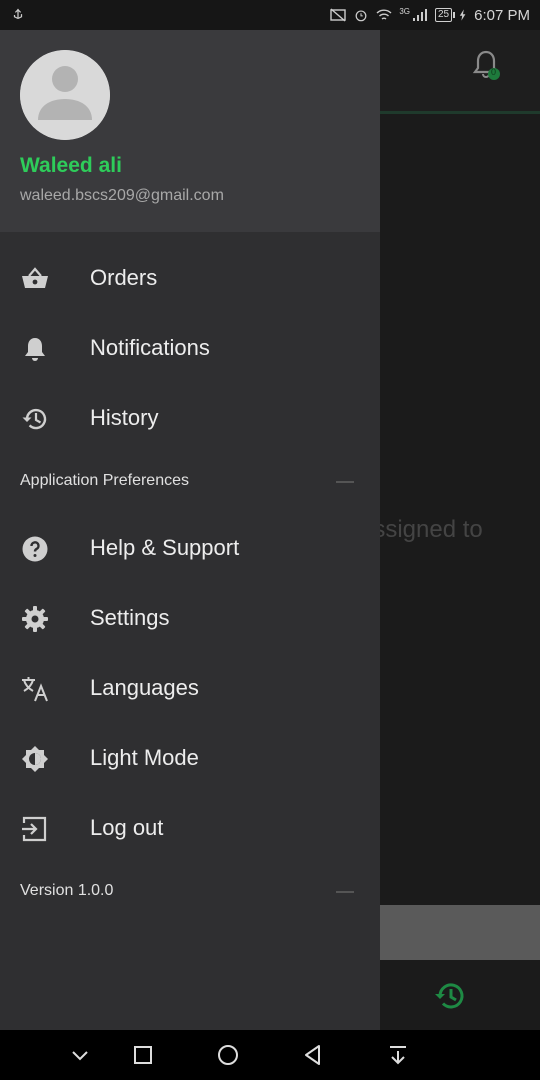 The image size is (540, 1080). I want to click on menu-item-label: Light Mode, so click(144, 757).